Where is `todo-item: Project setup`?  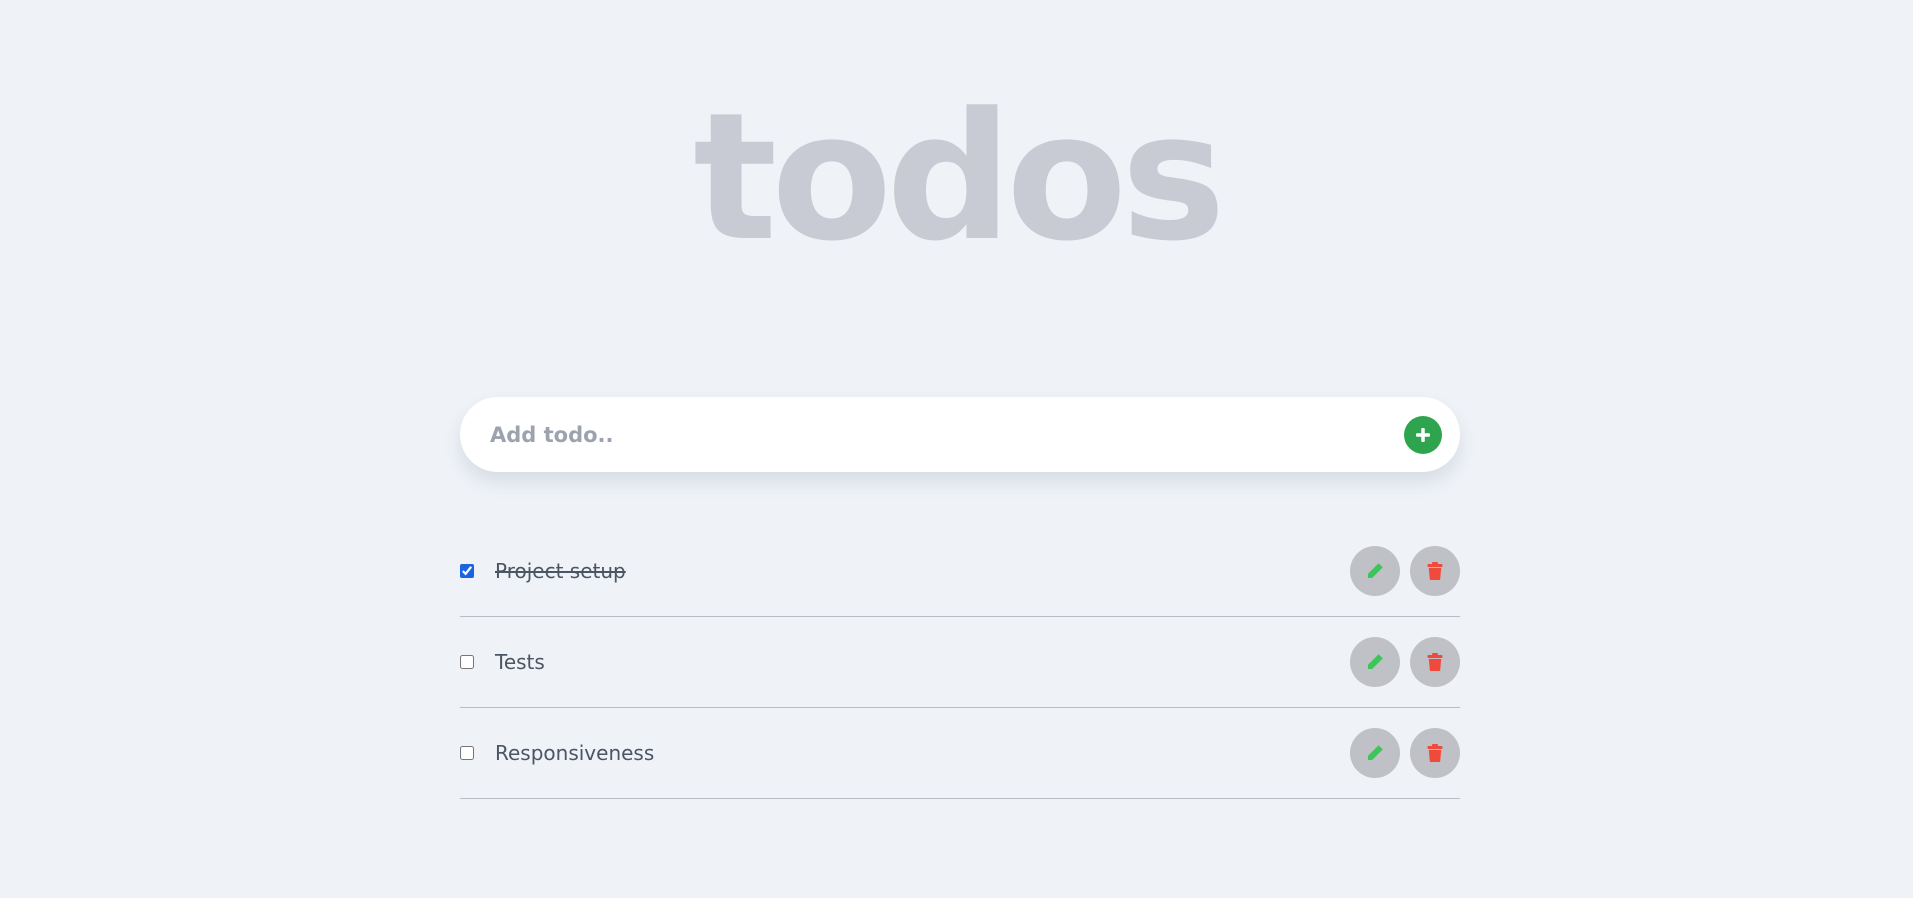 todo-item: Project setup is located at coordinates (960, 571).